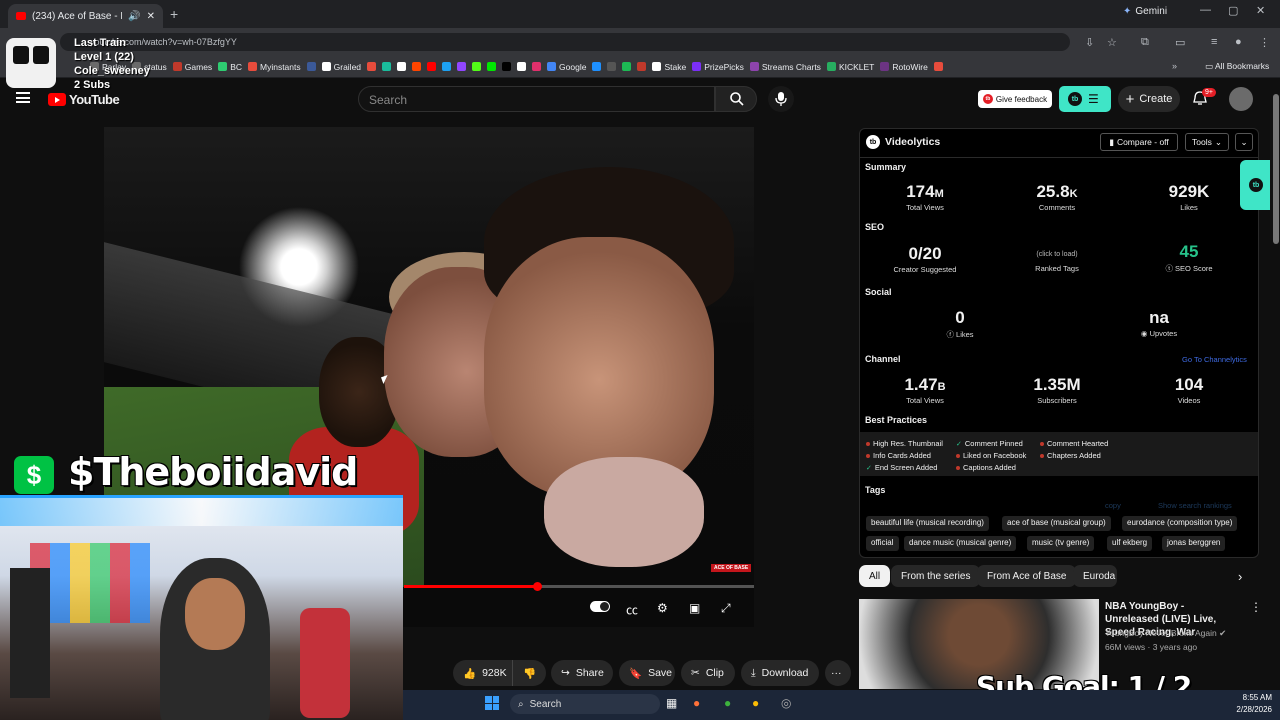  I want to click on tag-pill: music (tv genre), so click(1061, 543).